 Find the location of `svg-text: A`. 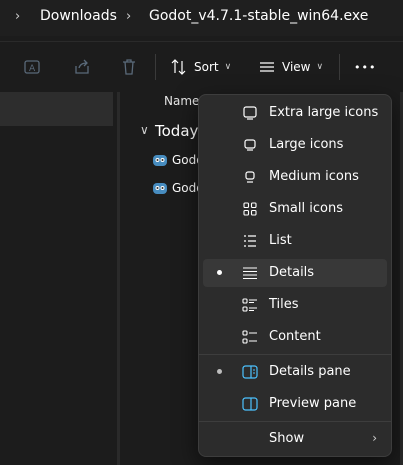

svg-text: A is located at coordinates (32, 69).